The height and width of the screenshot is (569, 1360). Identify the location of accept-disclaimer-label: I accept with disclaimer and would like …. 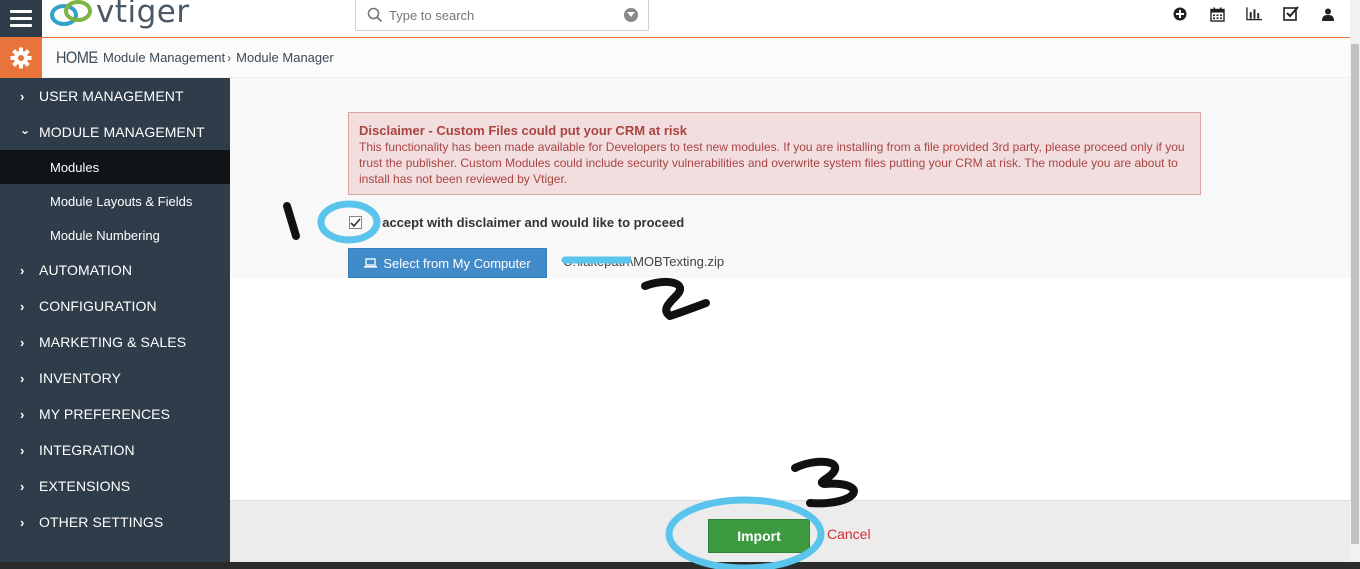
(529, 222).